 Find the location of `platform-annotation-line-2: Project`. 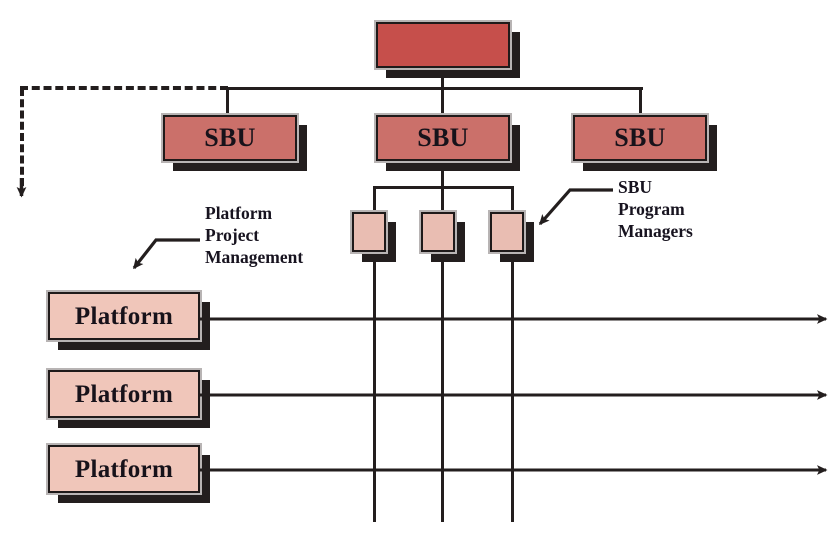

platform-annotation-line-2: Project is located at coordinates (232, 234).